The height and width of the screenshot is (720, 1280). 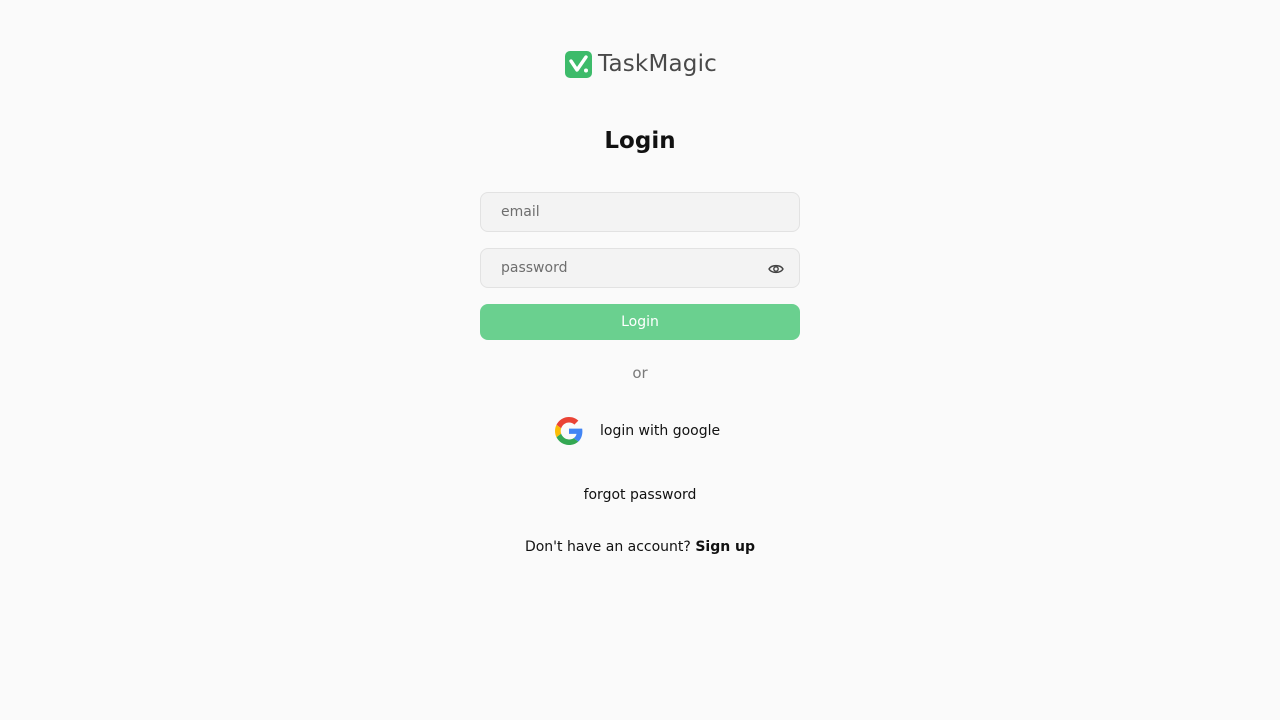 I want to click on google-login-label: login with google, so click(x=660, y=431).